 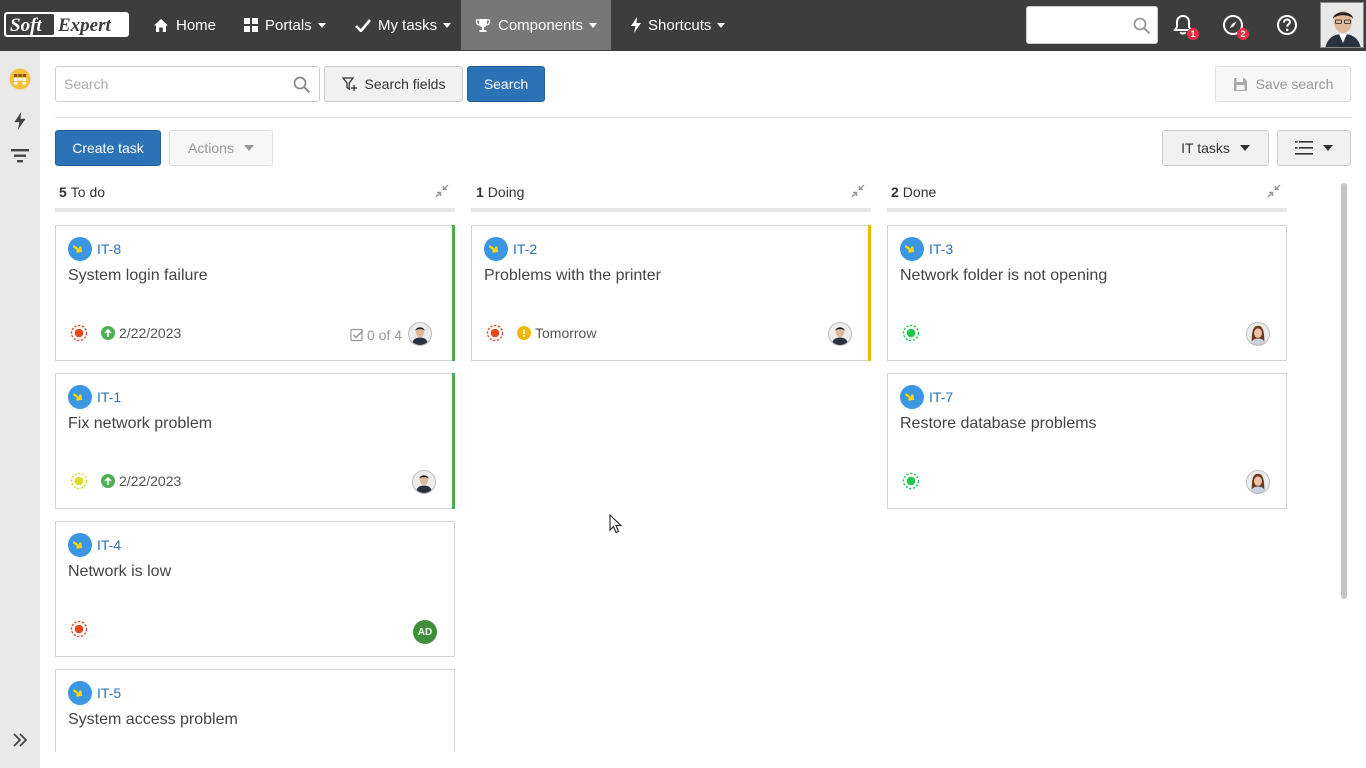 What do you see at coordinates (616, 524) in the screenshot?
I see `mouse-cursor-icon` at bounding box center [616, 524].